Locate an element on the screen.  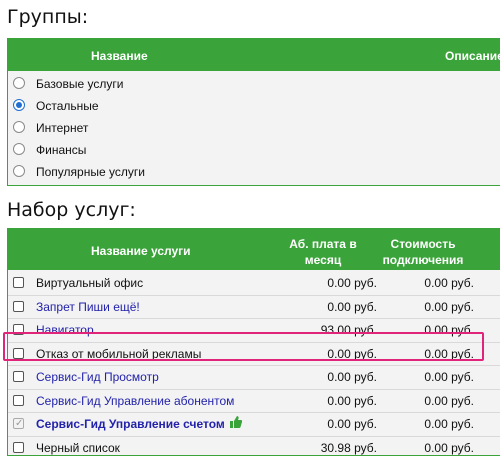
group-radio-base: Базовые услуги is located at coordinates (254, 84).